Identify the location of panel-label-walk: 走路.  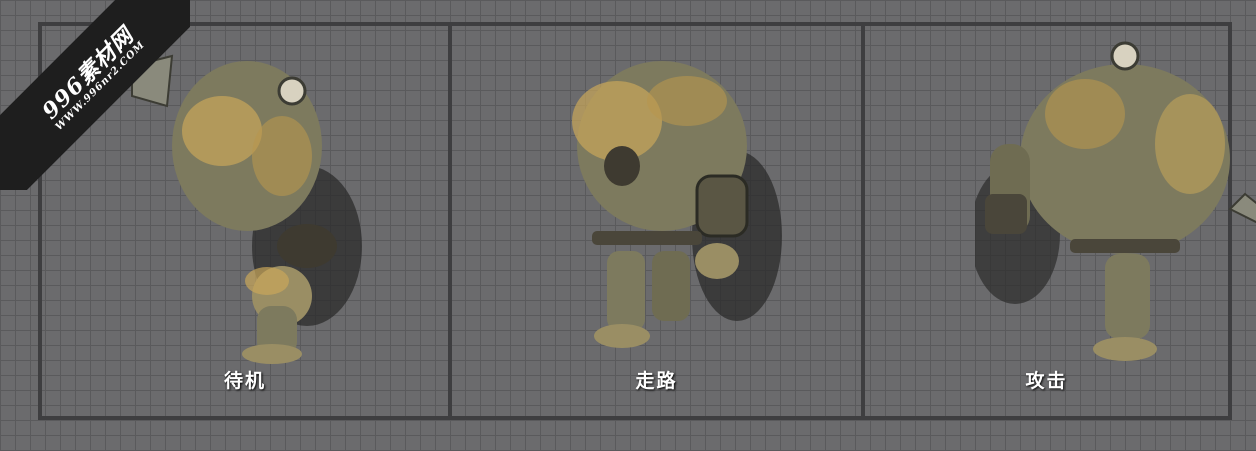
(656, 381).